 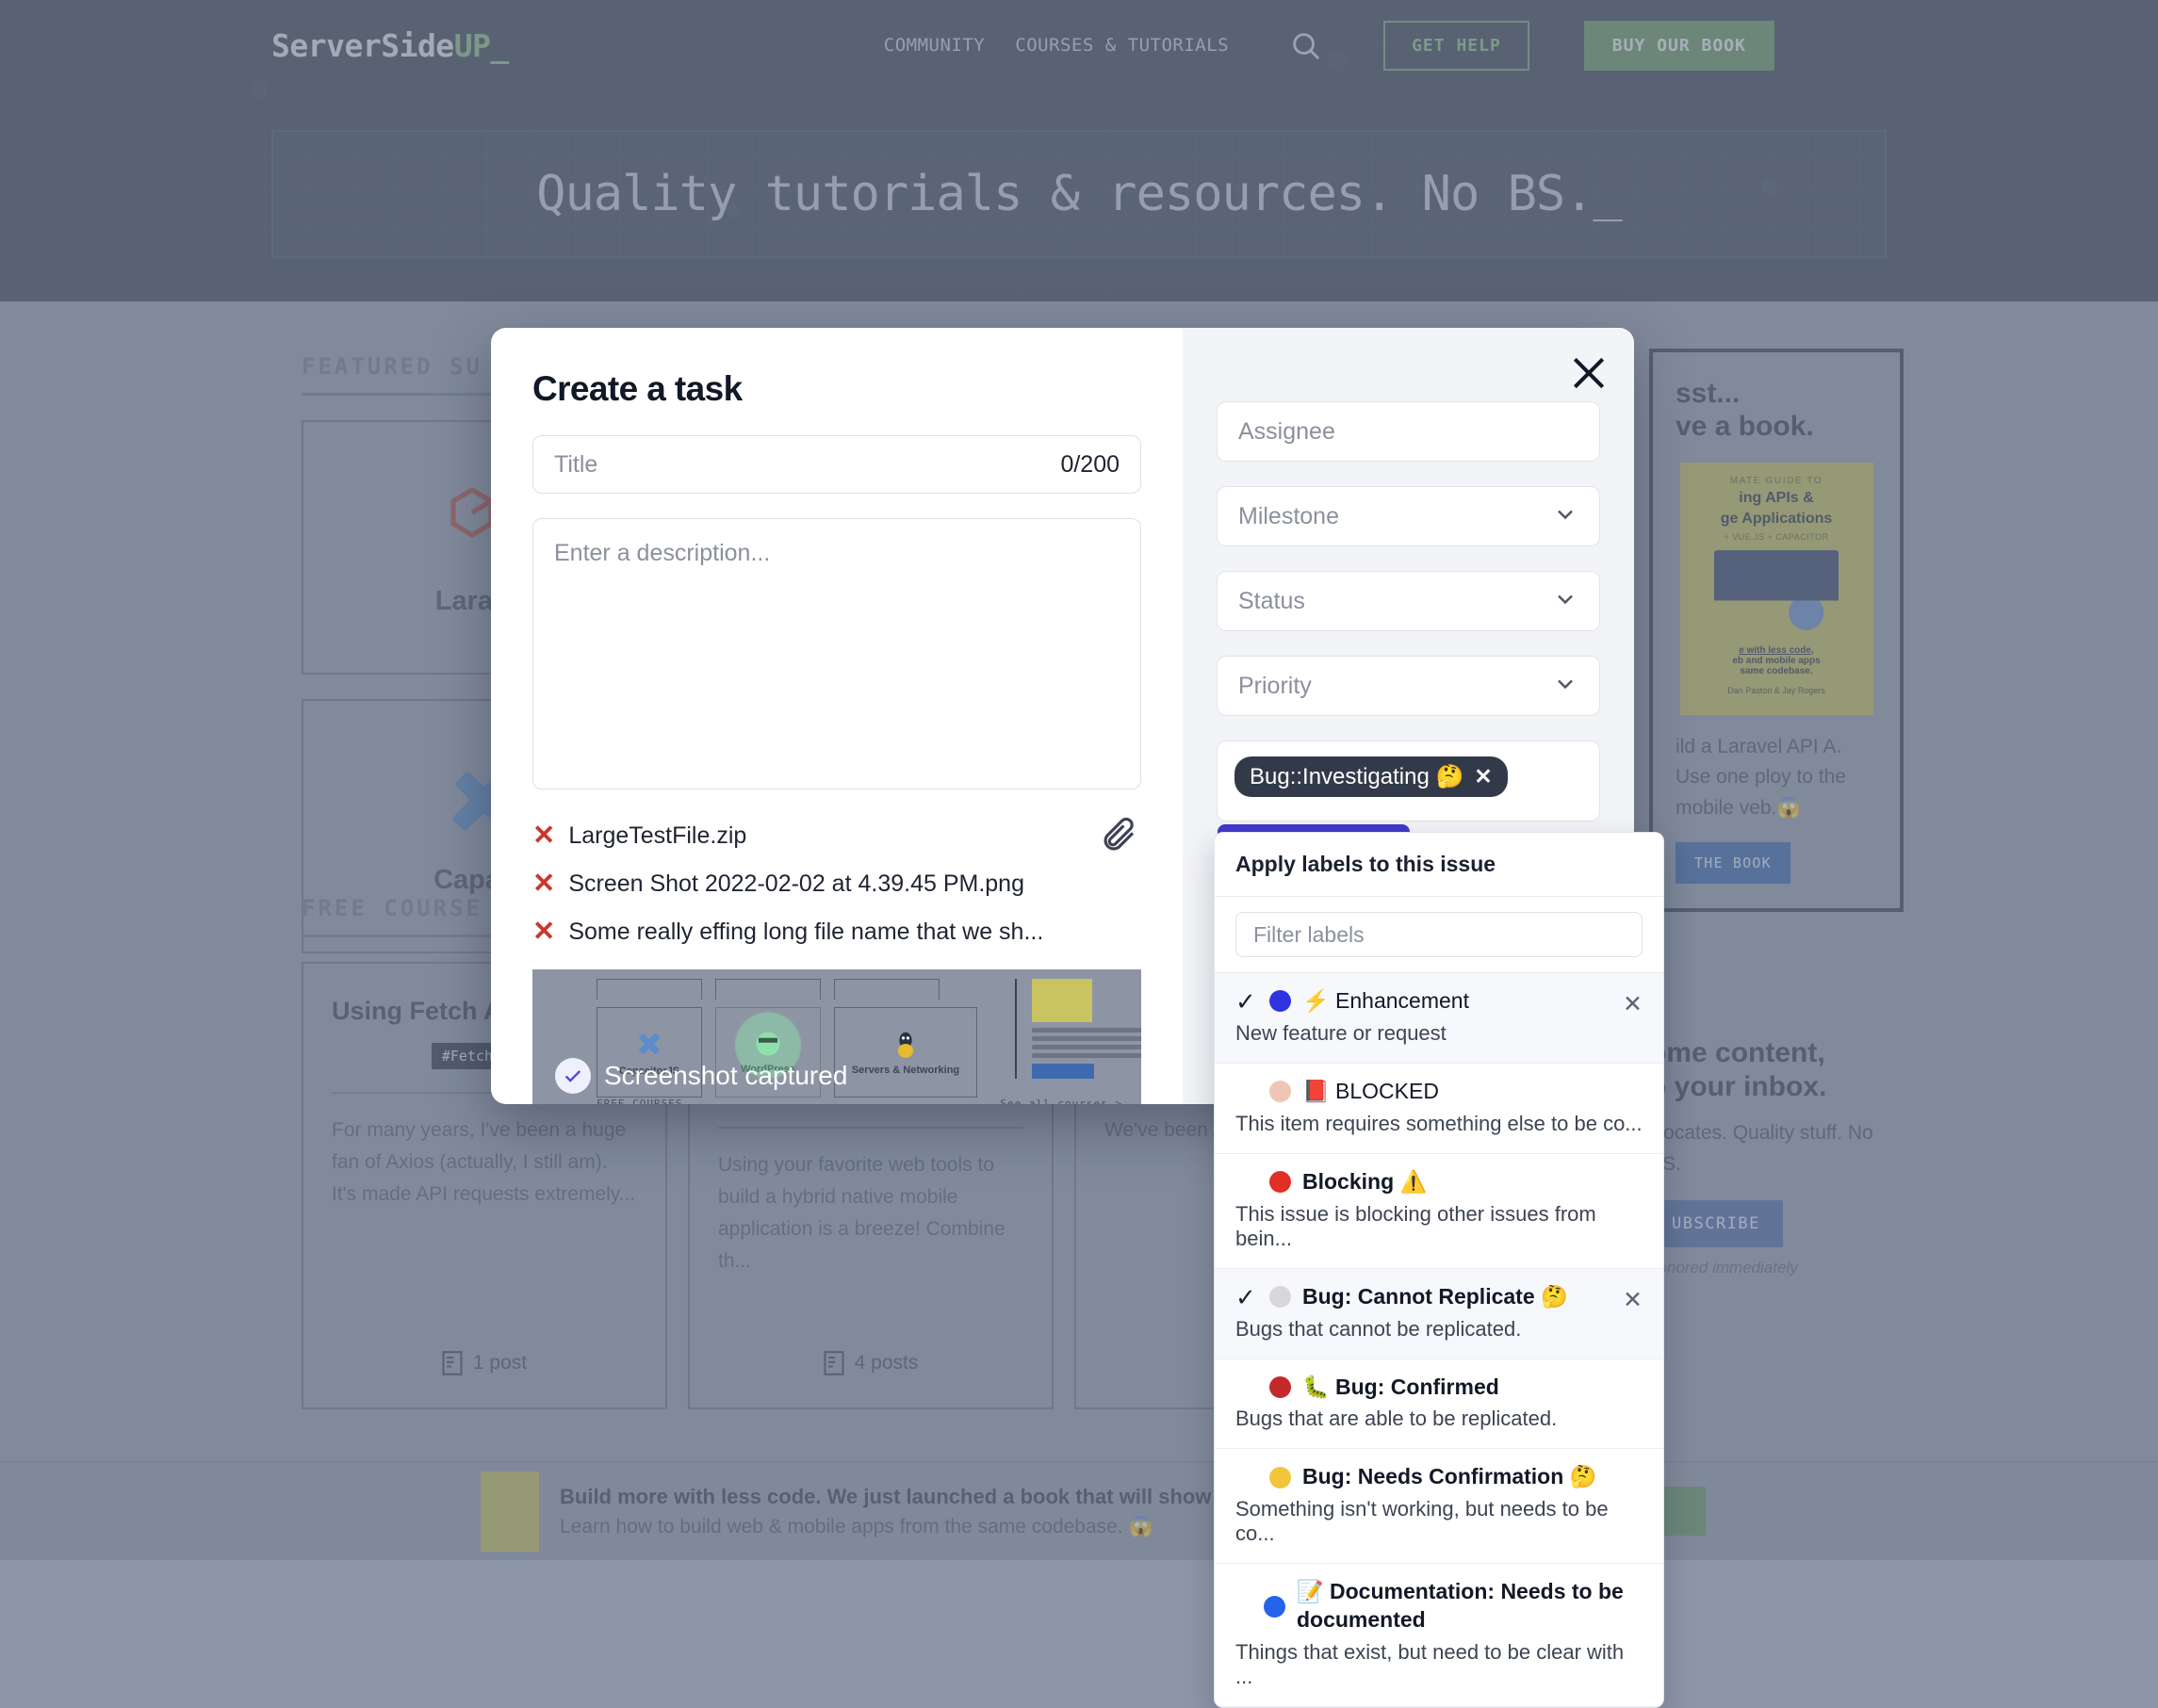 I want to click on label-option-name: 📕 BLOCKED, so click(x=1370, y=1092).